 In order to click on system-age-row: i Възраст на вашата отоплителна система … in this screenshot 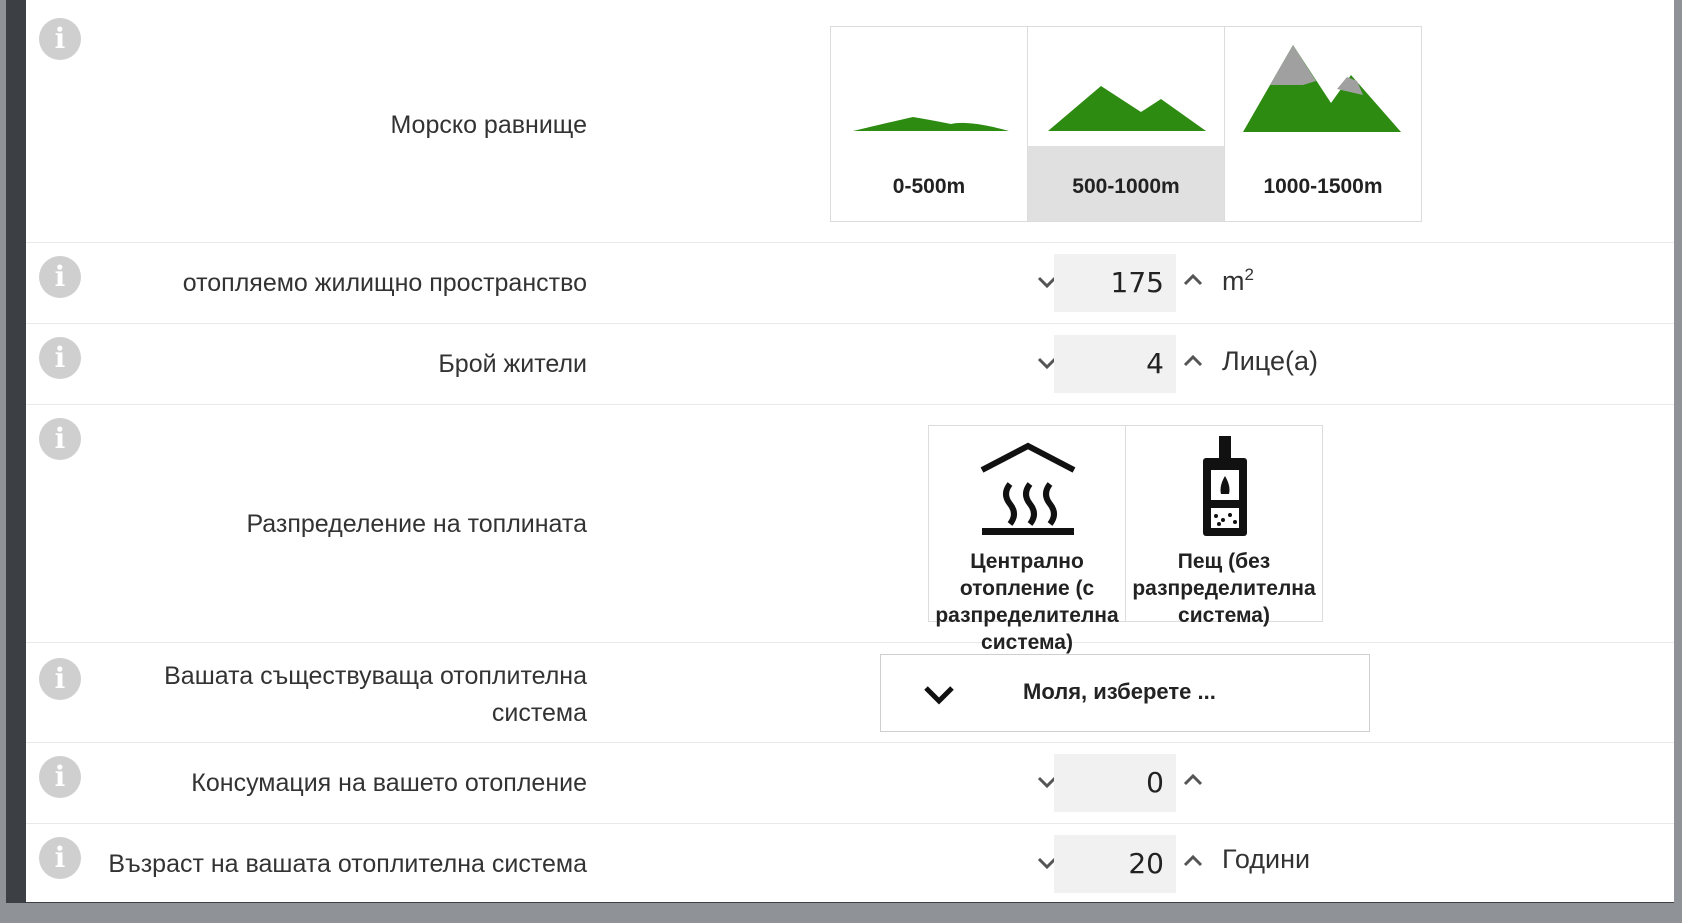, I will do `click(850, 863)`.